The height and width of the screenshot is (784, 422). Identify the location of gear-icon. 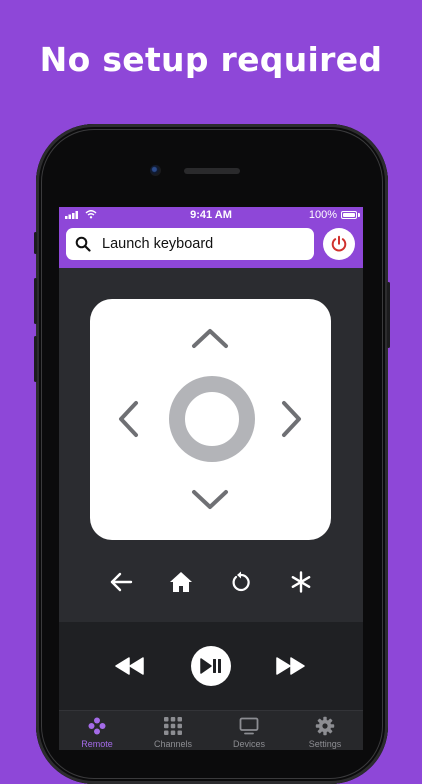
(325, 726).